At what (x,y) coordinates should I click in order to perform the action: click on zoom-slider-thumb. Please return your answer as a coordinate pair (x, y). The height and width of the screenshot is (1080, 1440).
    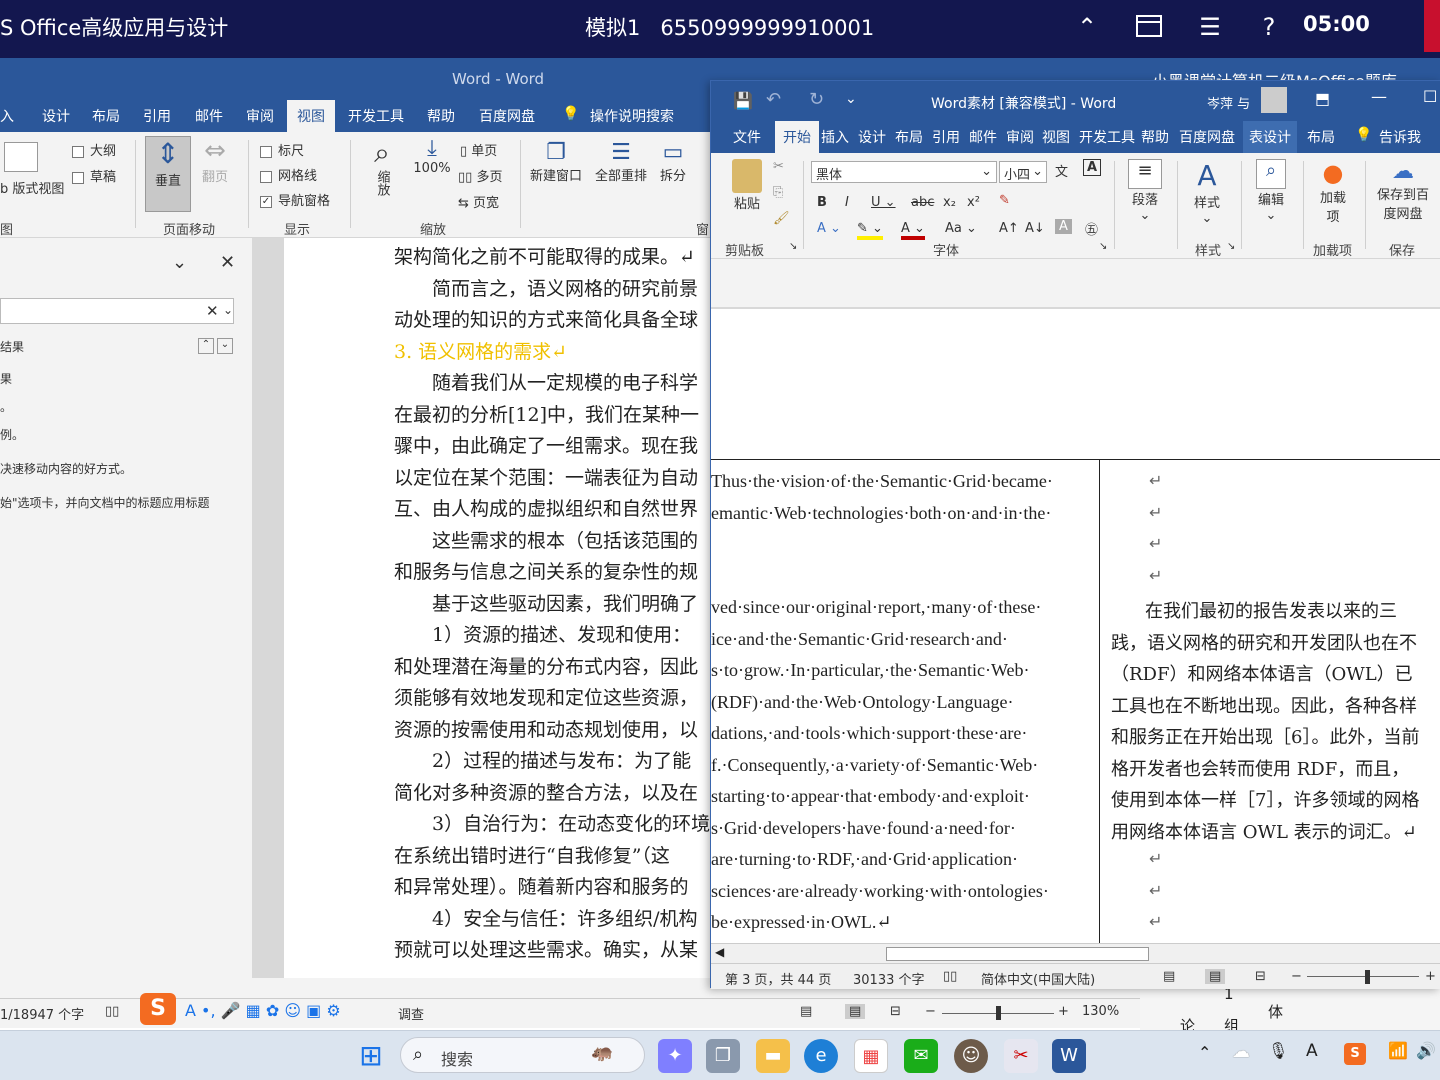
    Looking at the image, I should click on (998, 1013).